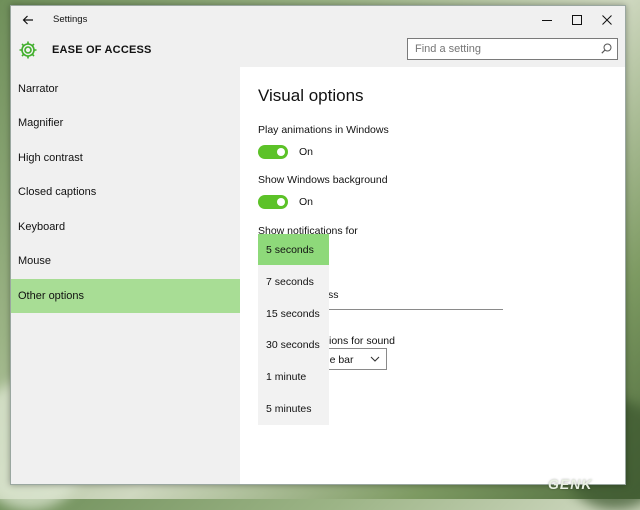  I want to click on background-label: Show Windows background, so click(323, 180).